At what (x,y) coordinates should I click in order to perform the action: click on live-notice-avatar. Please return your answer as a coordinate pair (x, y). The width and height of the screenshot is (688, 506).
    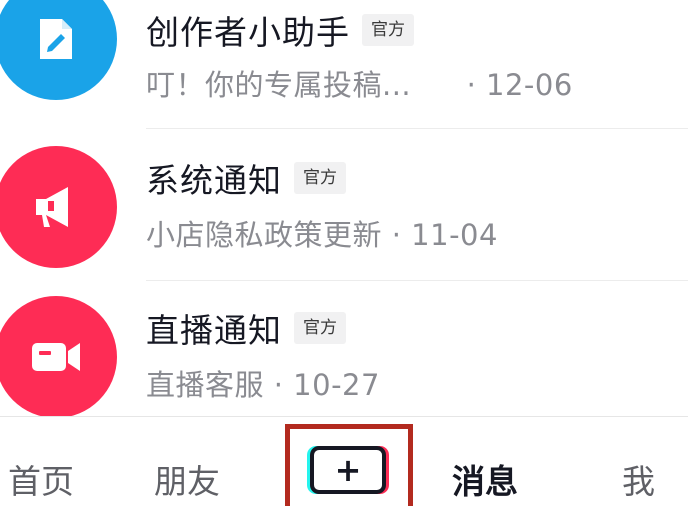
    Looking at the image, I should click on (58, 357).